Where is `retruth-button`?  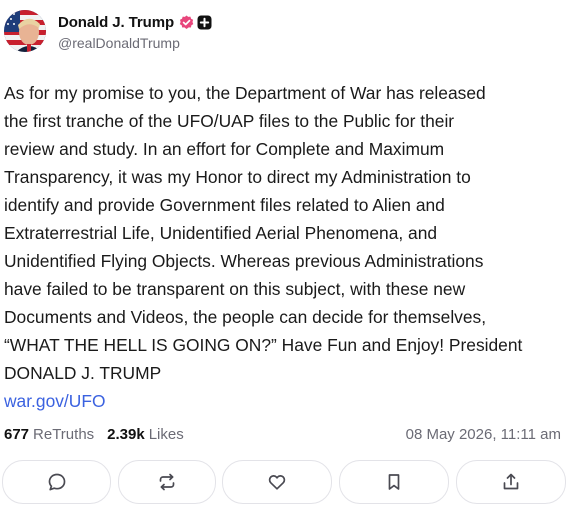 retruth-button is located at coordinates (167, 482).